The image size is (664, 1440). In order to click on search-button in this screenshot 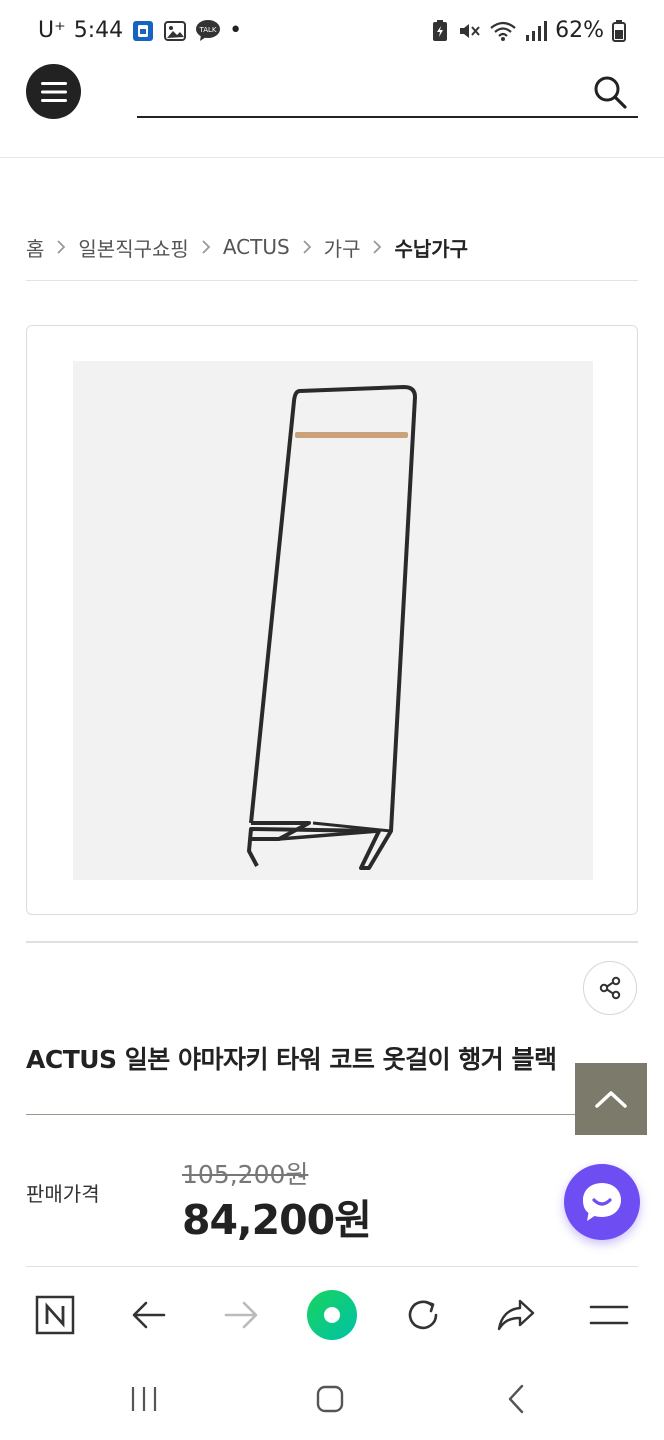, I will do `click(610, 92)`.